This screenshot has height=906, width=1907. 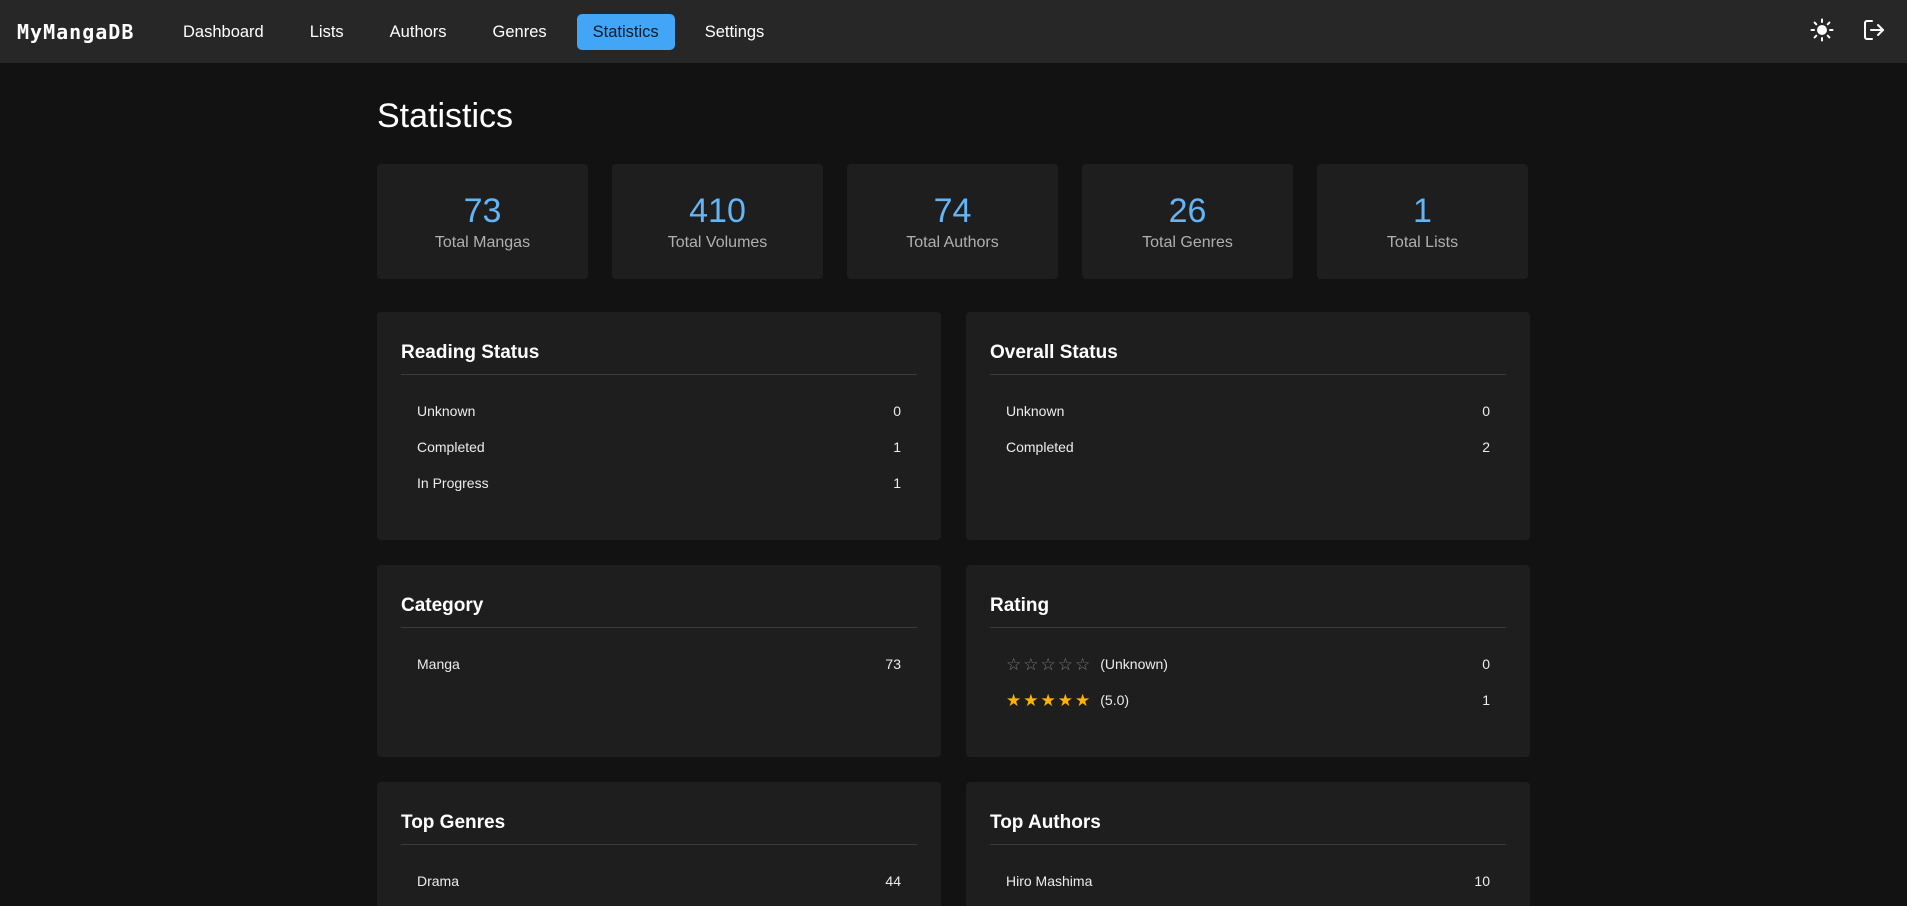 What do you see at coordinates (1422, 210) in the screenshot?
I see `summary-value: 1` at bounding box center [1422, 210].